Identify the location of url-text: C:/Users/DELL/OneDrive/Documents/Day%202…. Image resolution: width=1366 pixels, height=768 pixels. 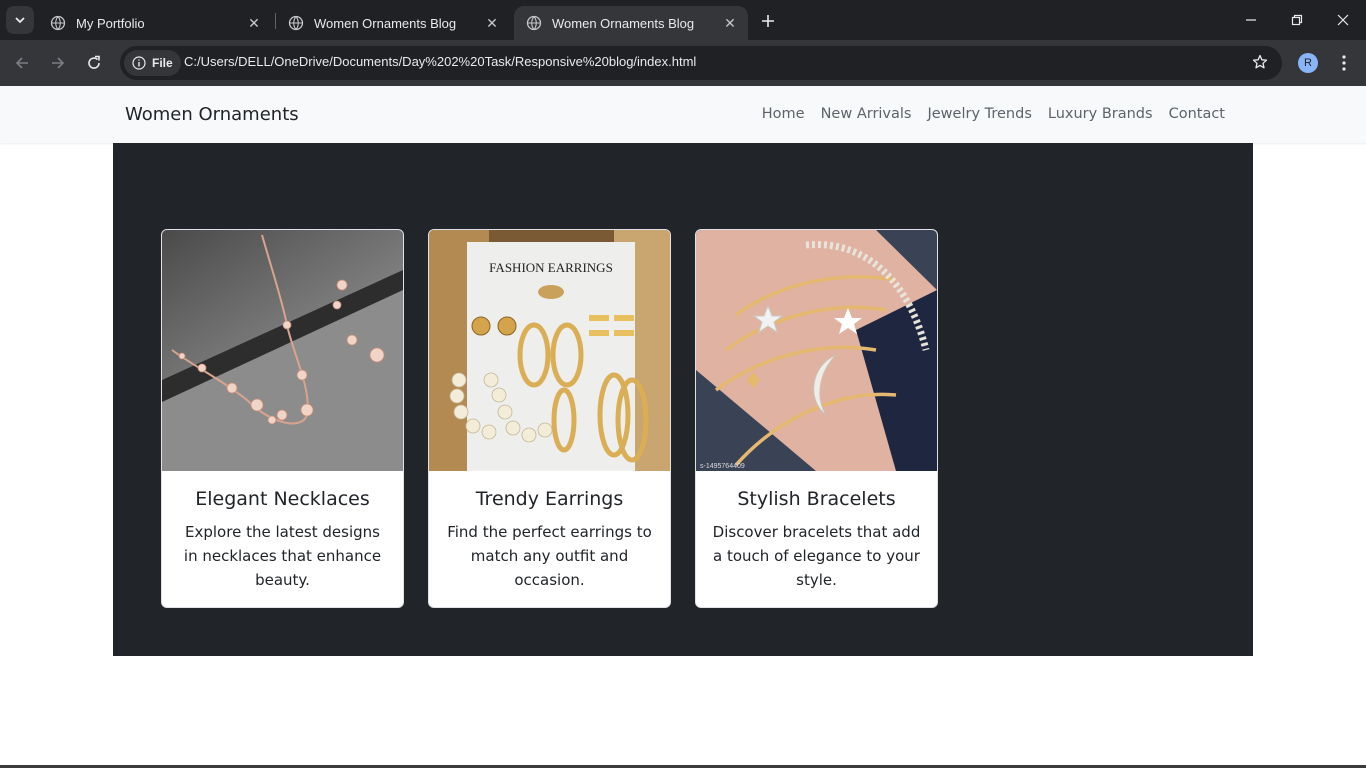
(440, 61).